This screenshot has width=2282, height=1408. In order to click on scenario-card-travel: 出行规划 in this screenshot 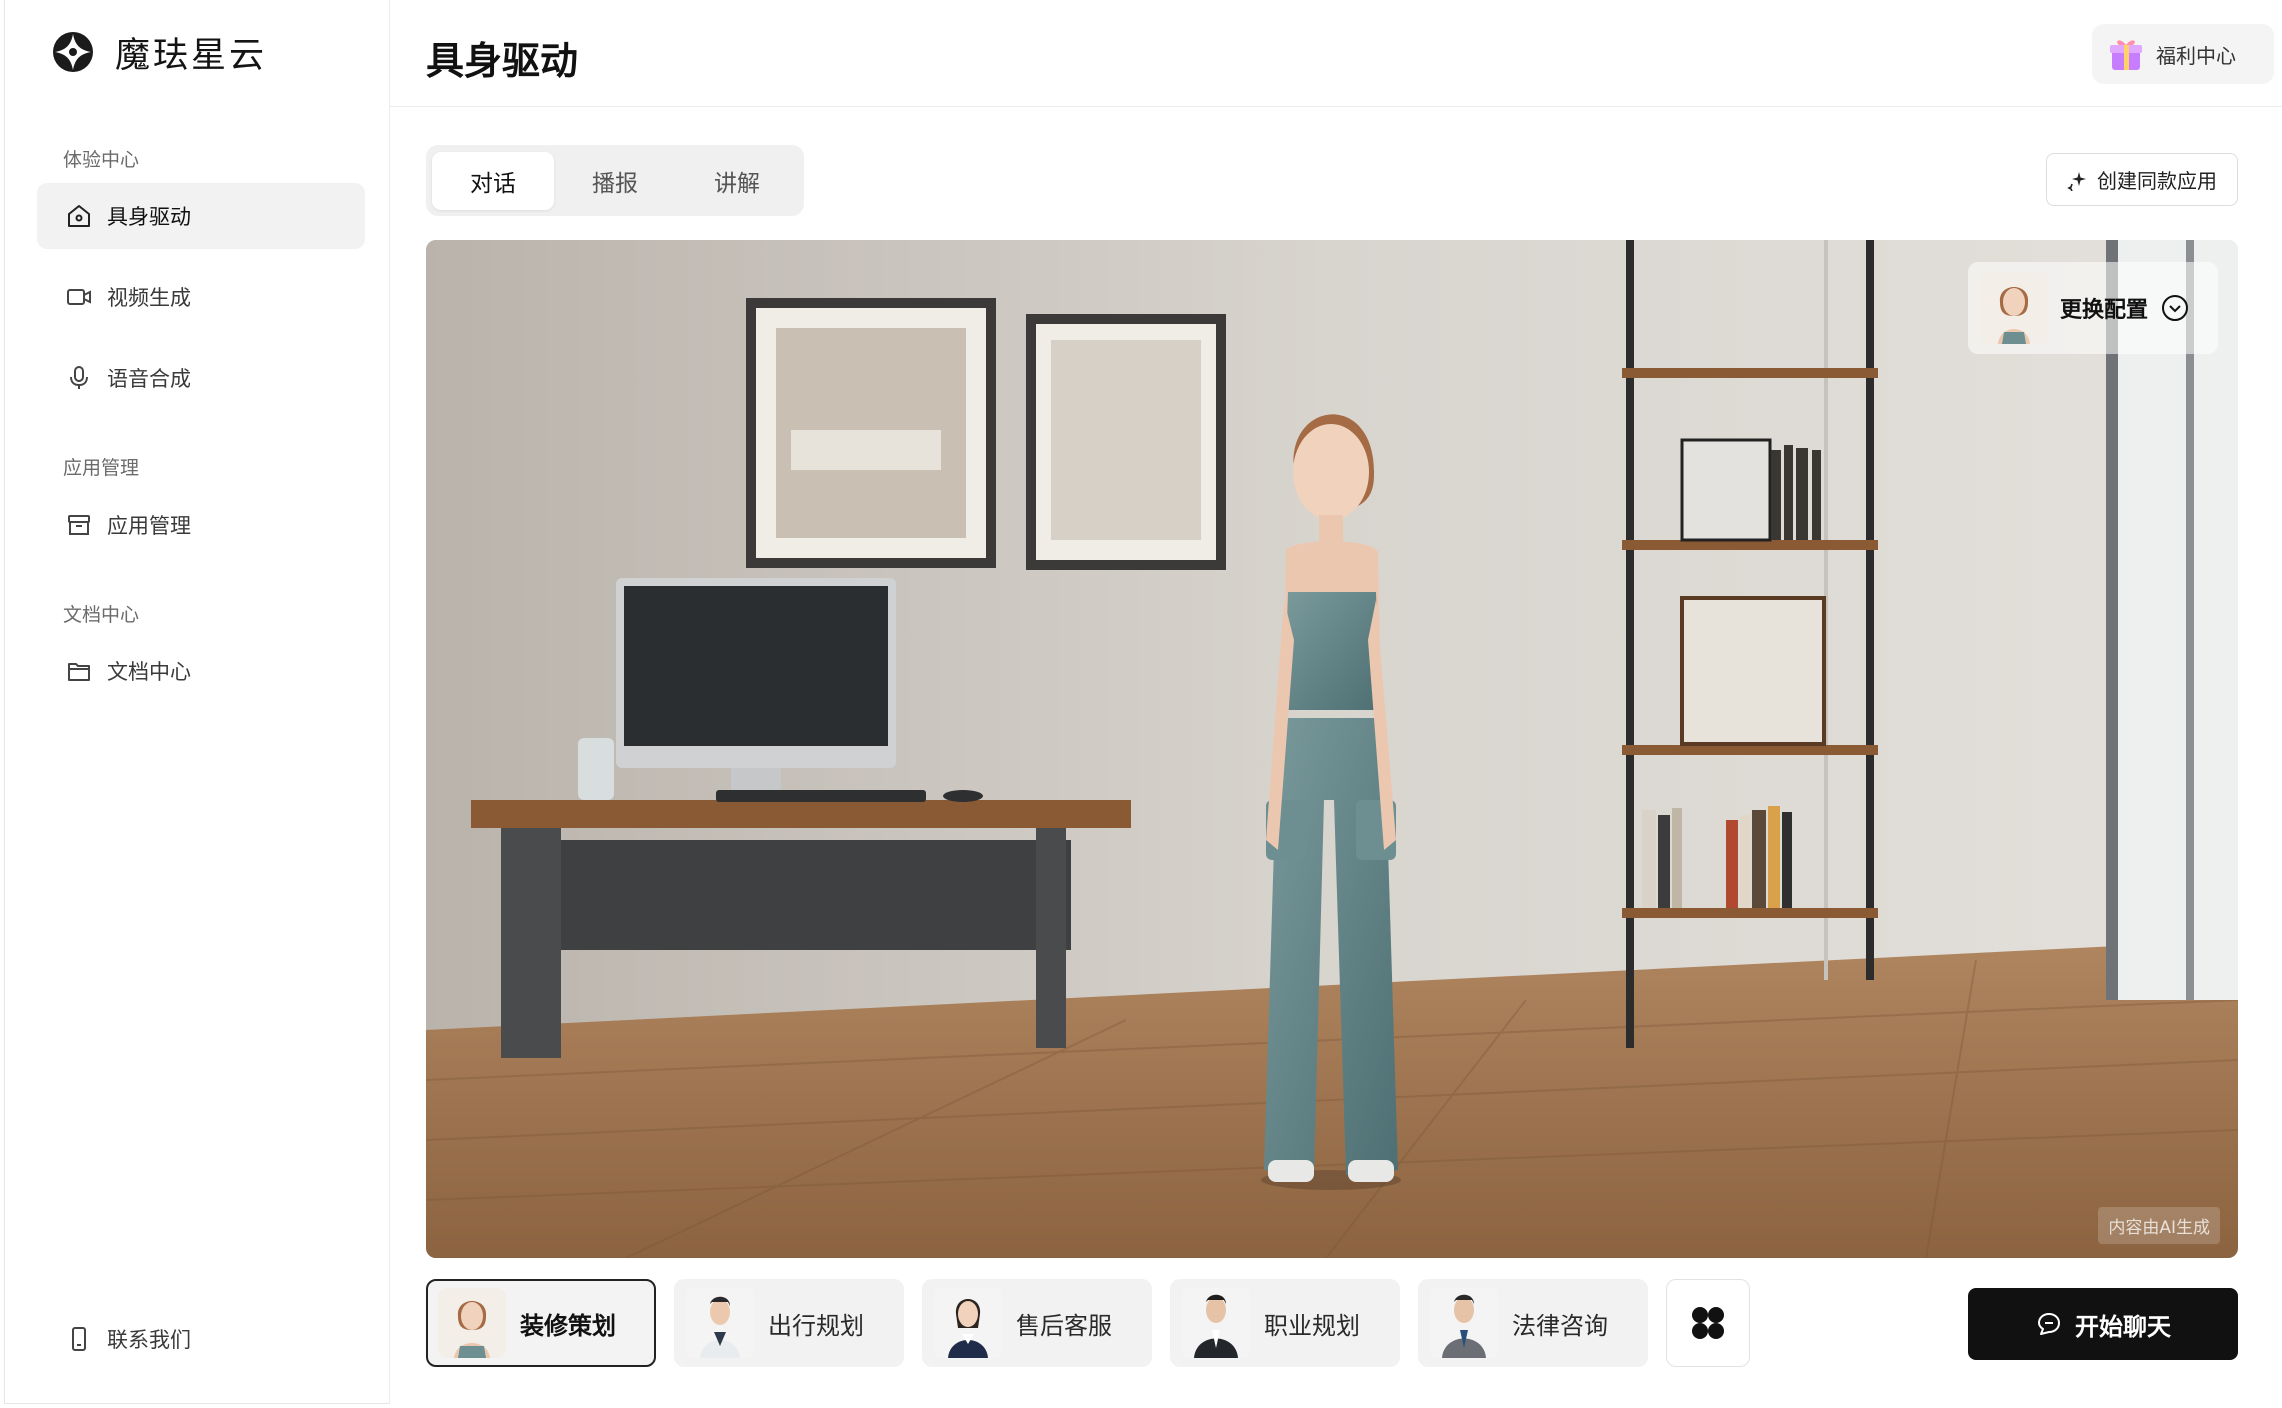, I will do `click(789, 1323)`.